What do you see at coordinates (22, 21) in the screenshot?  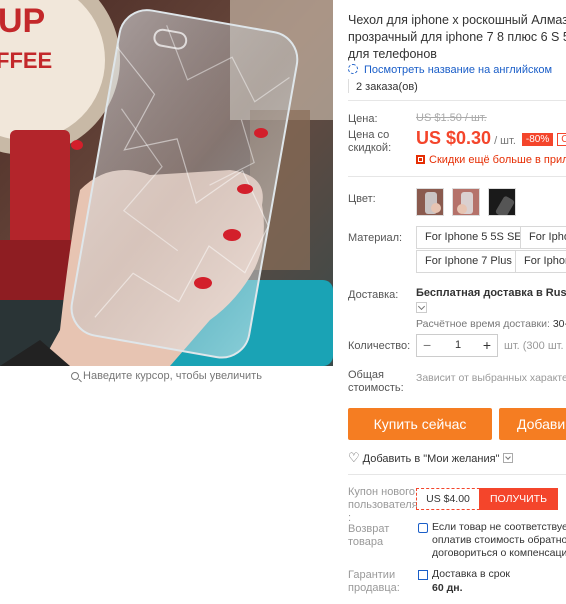 I see `sign-text: UP` at bounding box center [22, 21].